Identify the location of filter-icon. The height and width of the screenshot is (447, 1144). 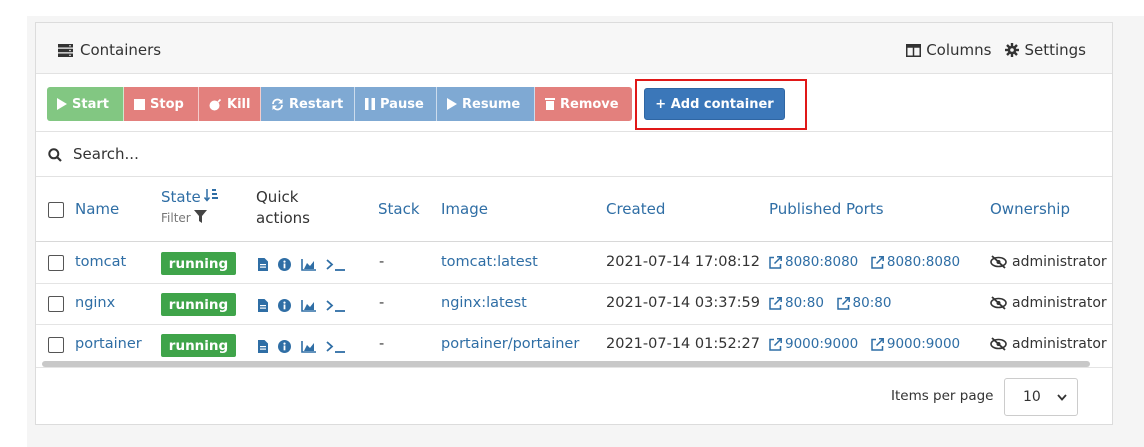
(200, 218).